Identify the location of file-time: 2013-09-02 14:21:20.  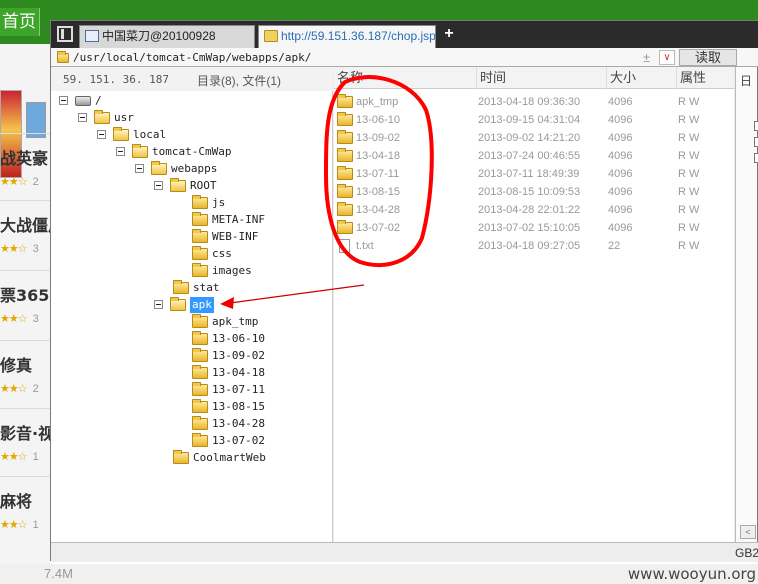
(529, 138).